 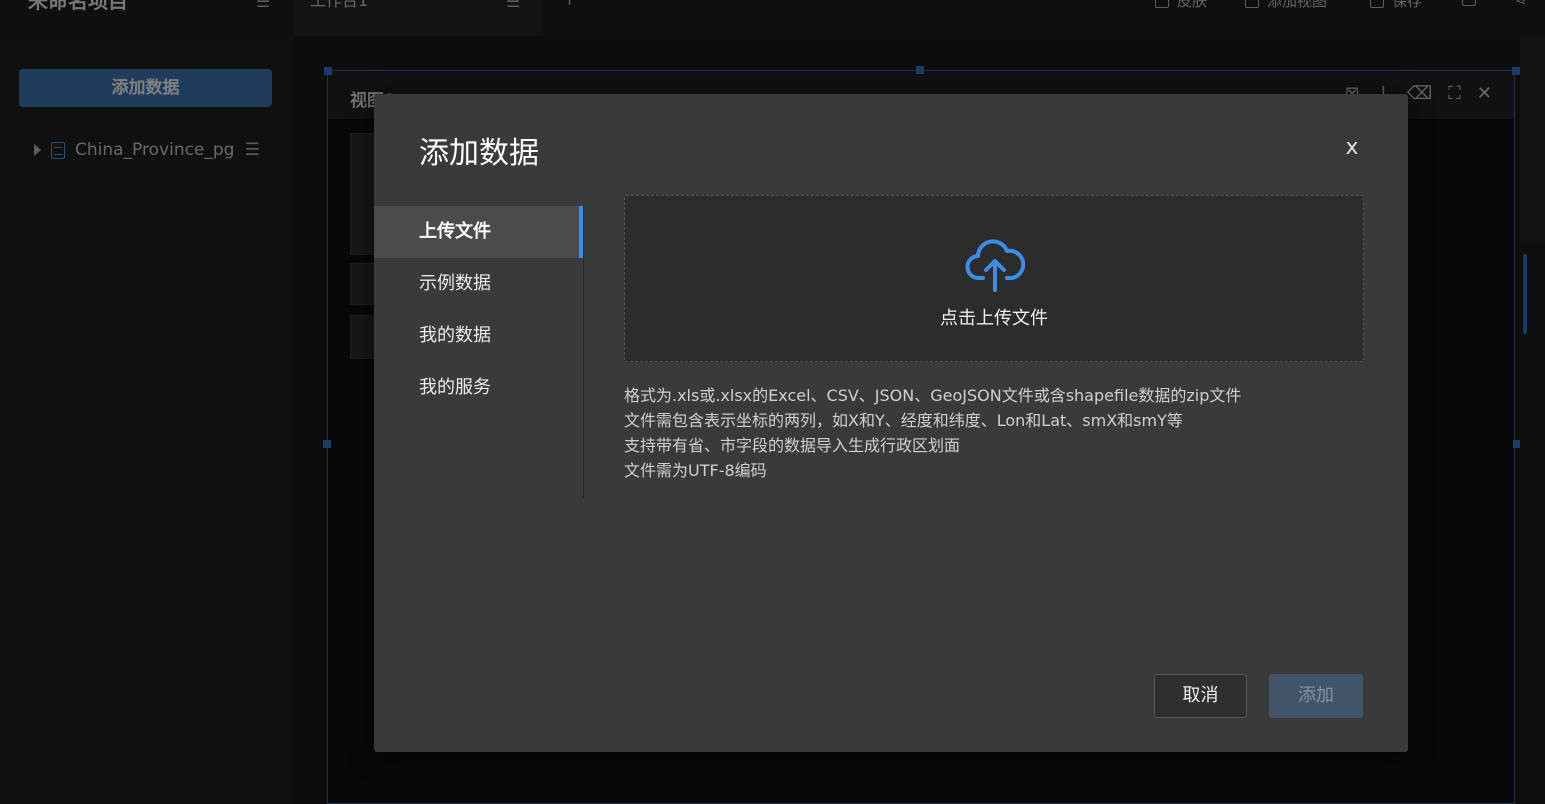 What do you see at coordinates (695, 470) in the screenshot?
I see `hint-line: 文件需为UTF-8编码` at bounding box center [695, 470].